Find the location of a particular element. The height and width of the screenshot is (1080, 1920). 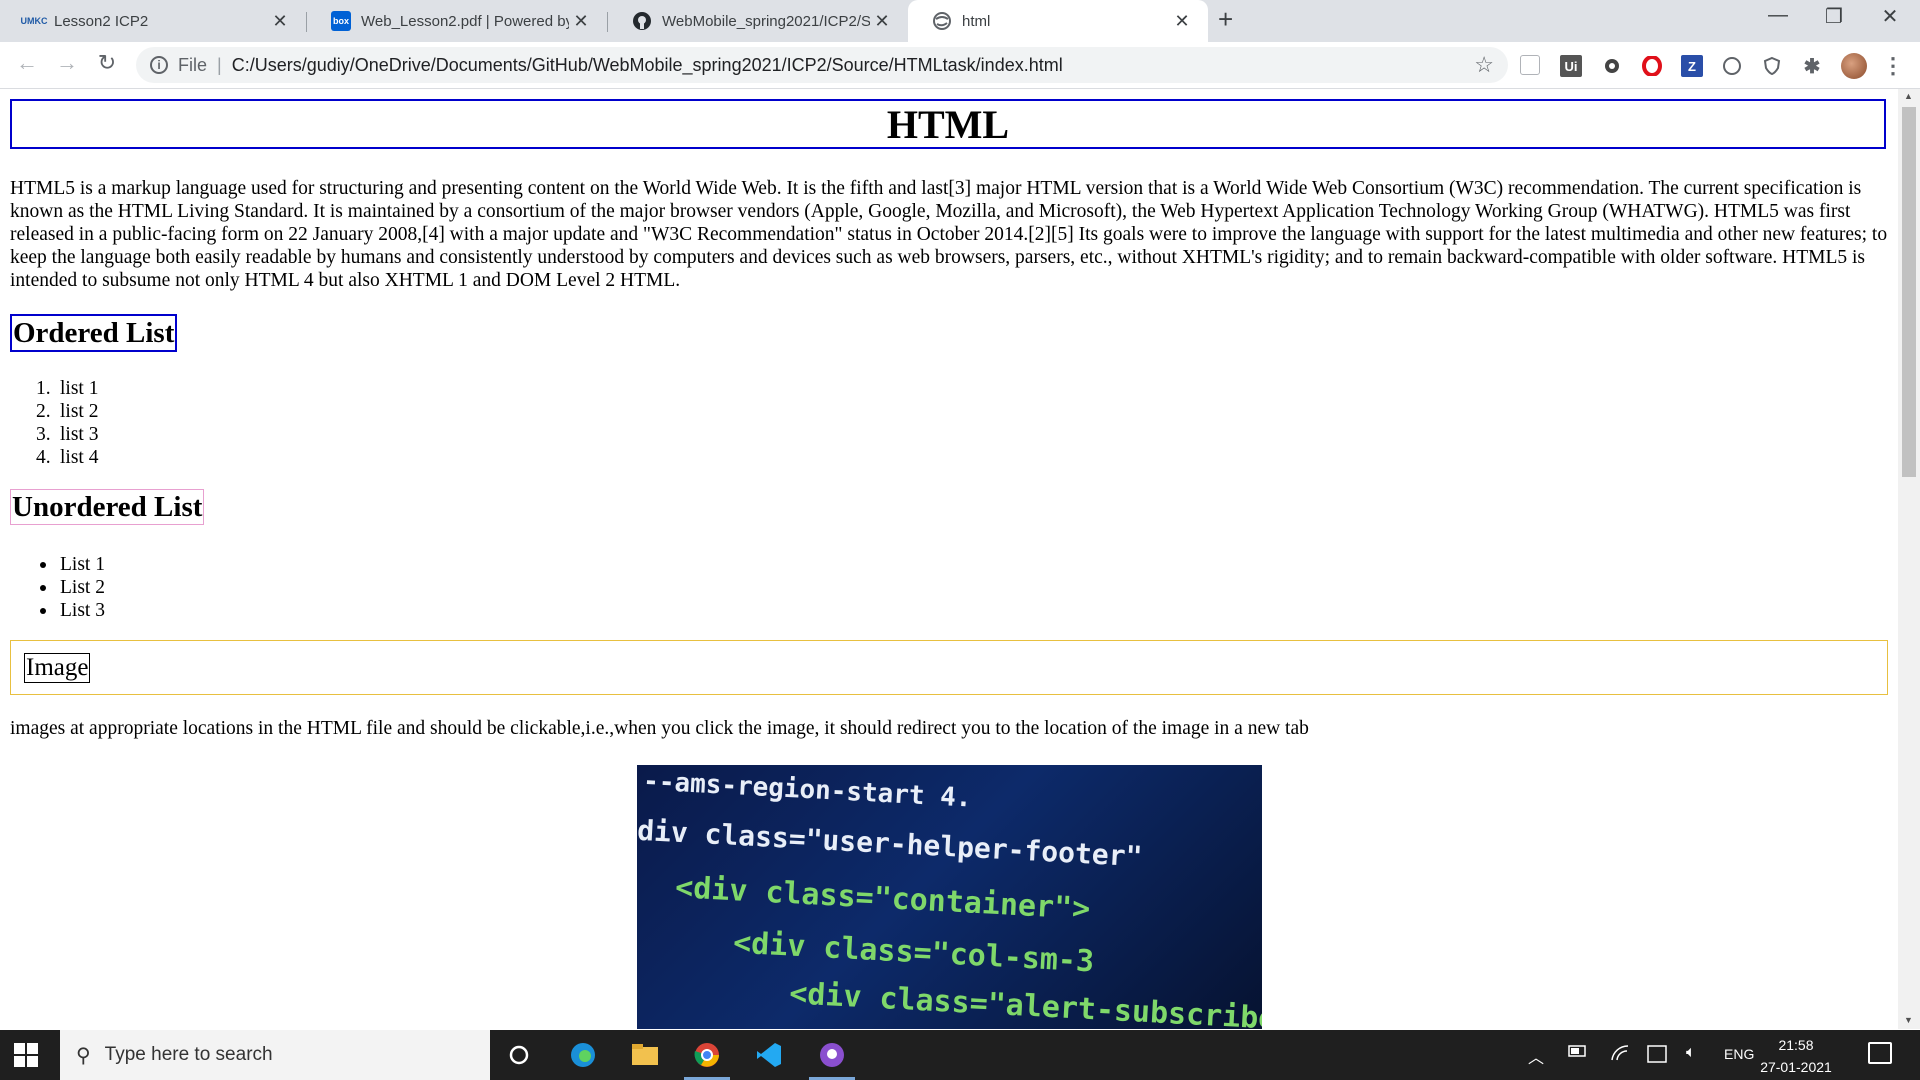

vertical-scrollbar: ▲ ▼ is located at coordinates (1909, 559).